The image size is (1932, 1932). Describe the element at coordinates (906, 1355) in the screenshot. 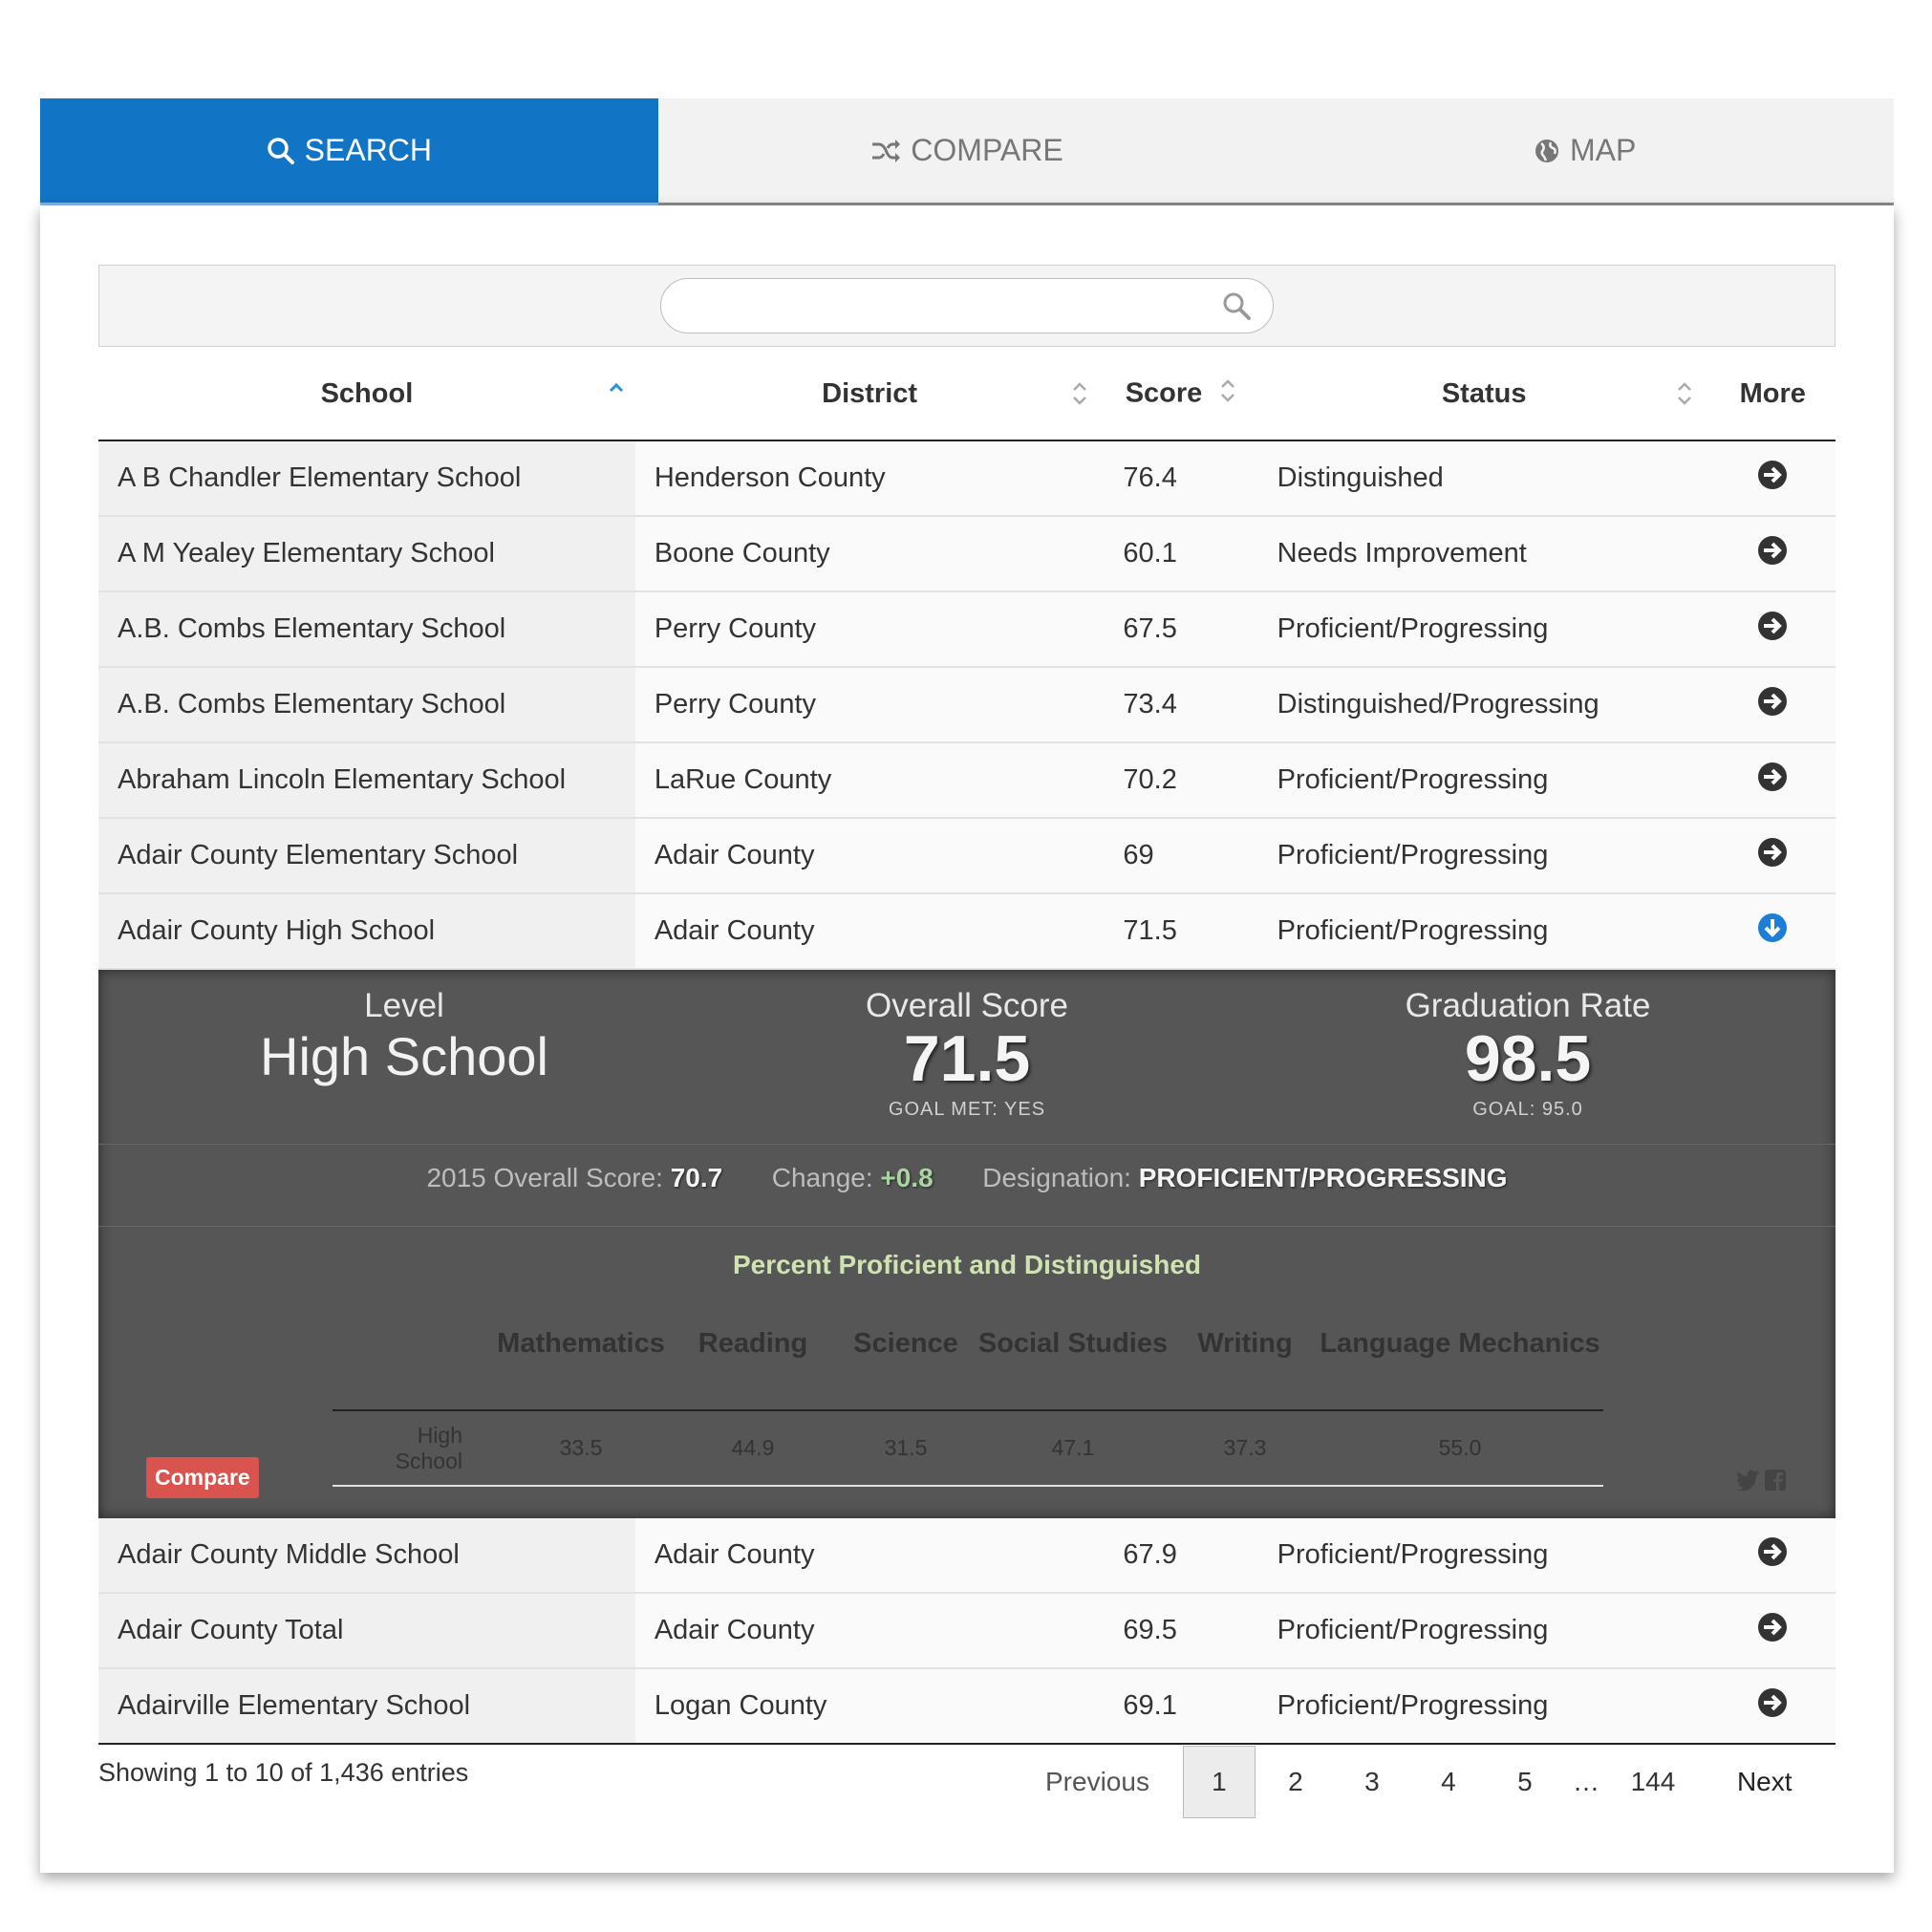

I see `ppd-header: Science` at that location.